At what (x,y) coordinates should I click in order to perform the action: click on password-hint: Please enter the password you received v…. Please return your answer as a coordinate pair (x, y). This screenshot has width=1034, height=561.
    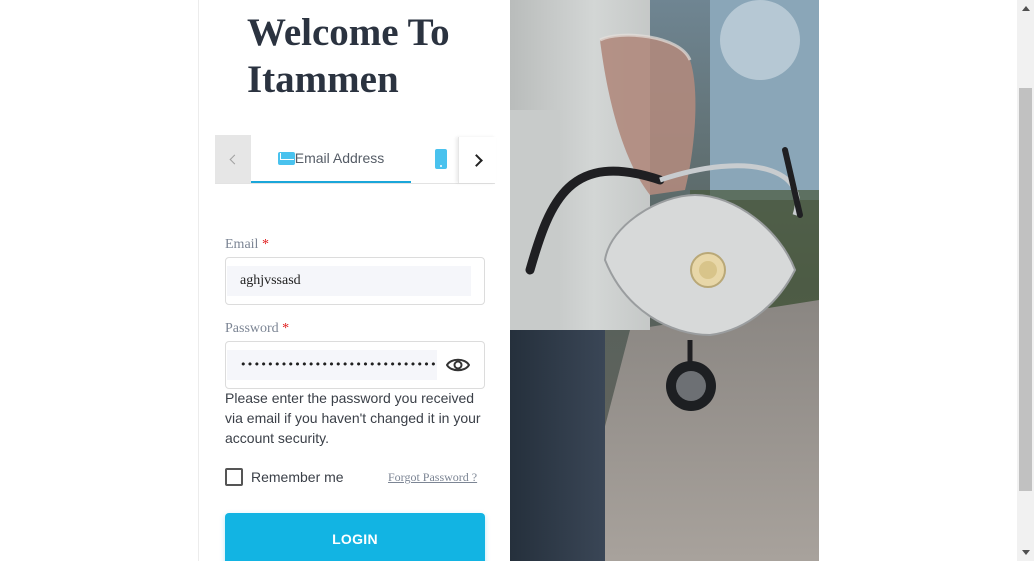
    Looking at the image, I should click on (353, 418).